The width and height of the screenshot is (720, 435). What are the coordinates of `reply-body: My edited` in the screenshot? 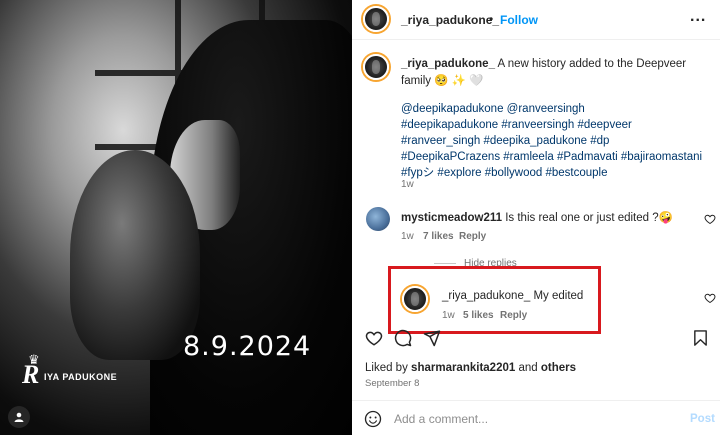 It's located at (558, 296).